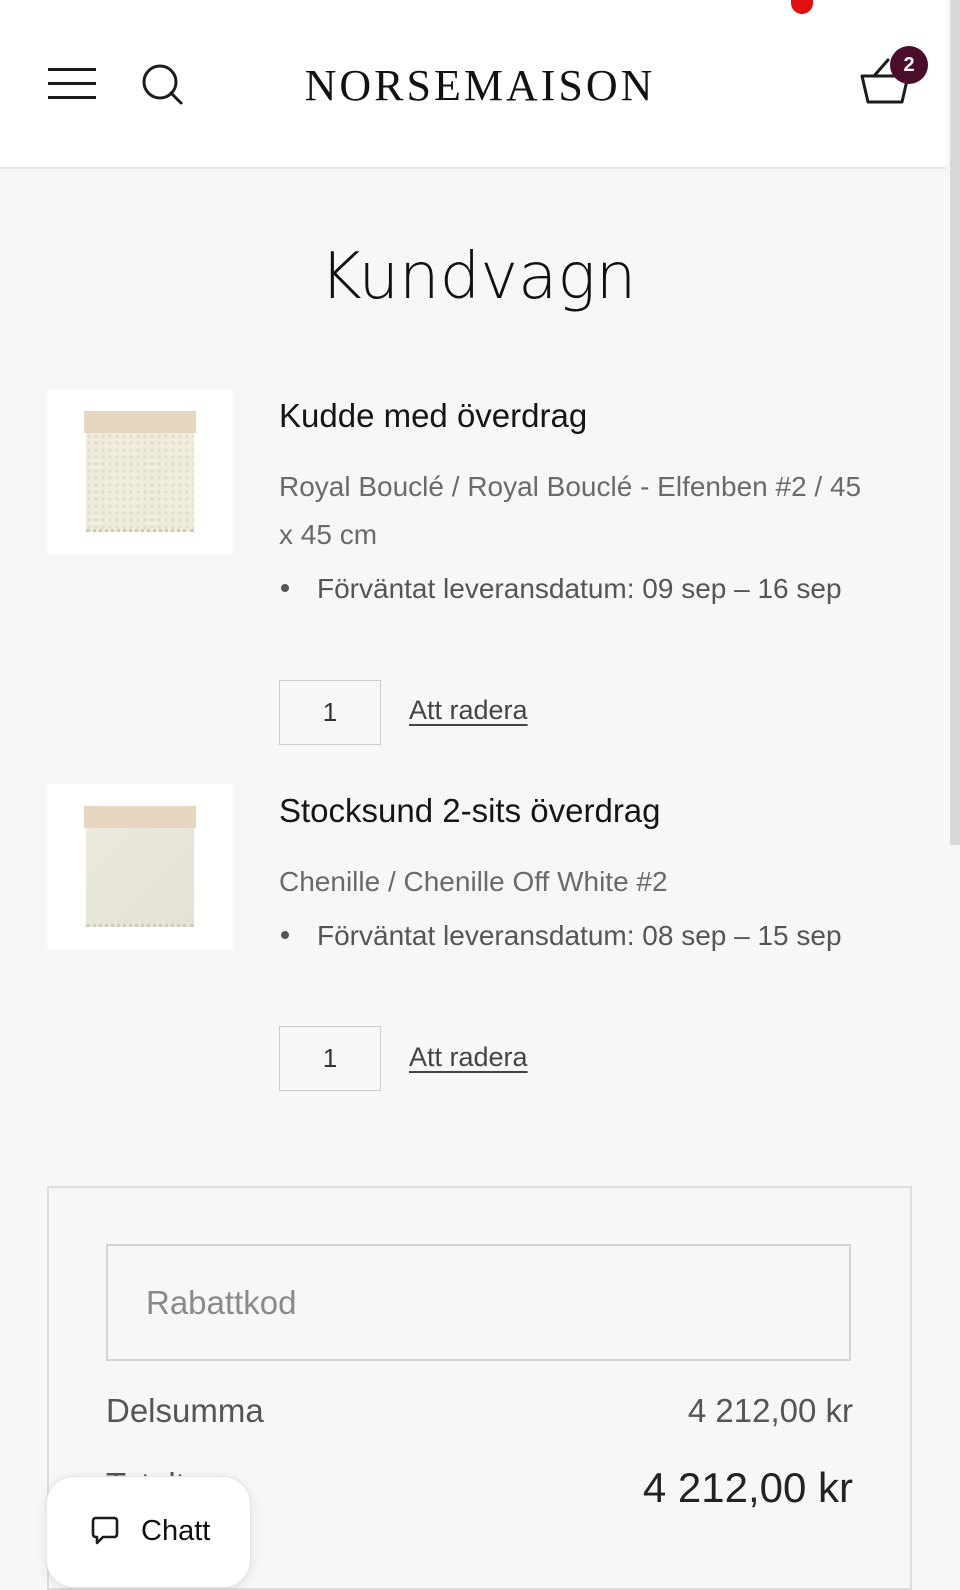 Image resolution: width=960 pixels, height=1590 pixels. I want to click on subtotal-label: Delsumma, so click(185, 1410).